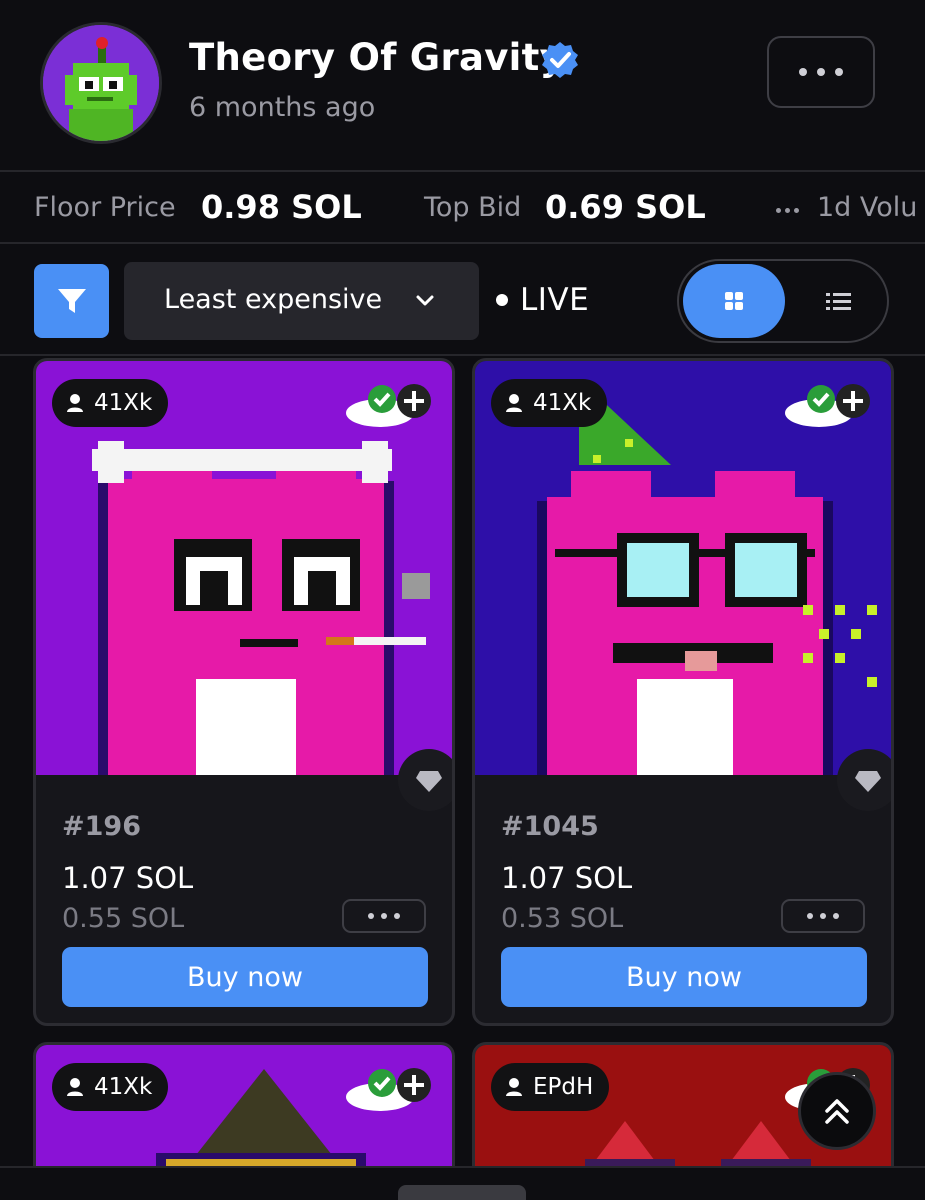 This screenshot has height=1200, width=925. I want to click on top-bid-label: Top Bid, so click(473, 207).